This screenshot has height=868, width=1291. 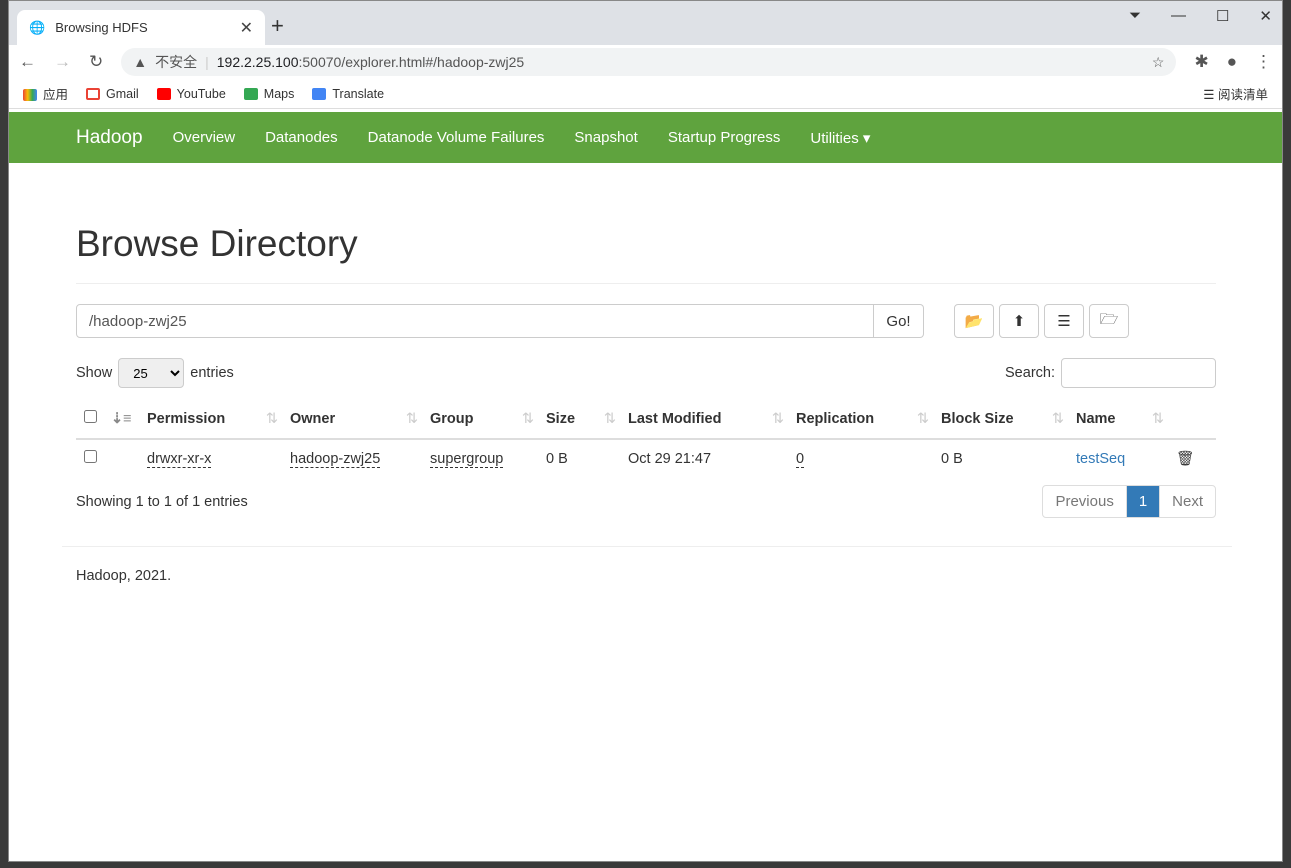 What do you see at coordinates (1222, 16) in the screenshot?
I see `maximize-button: ☐` at bounding box center [1222, 16].